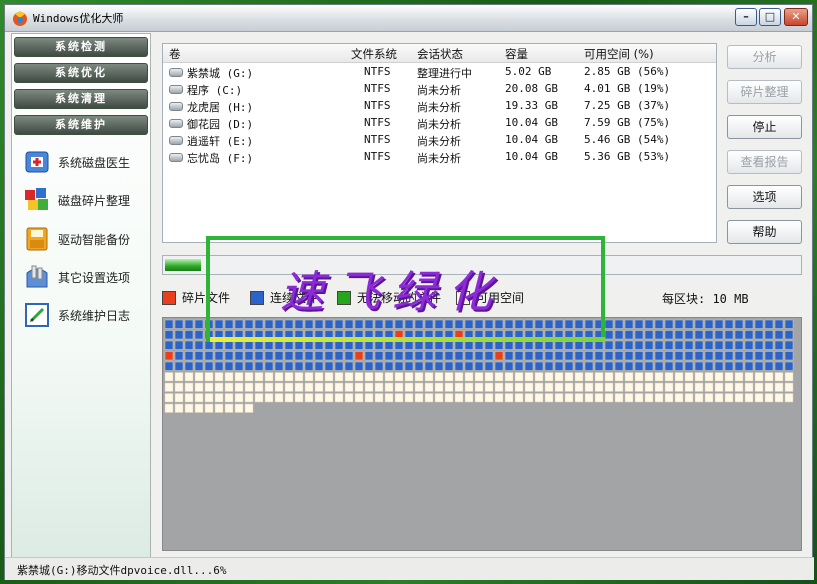 This screenshot has height=584, width=817. What do you see at coordinates (81, 125) in the screenshot?
I see `tab-system-maintain: 系统维护` at bounding box center [81, 125].